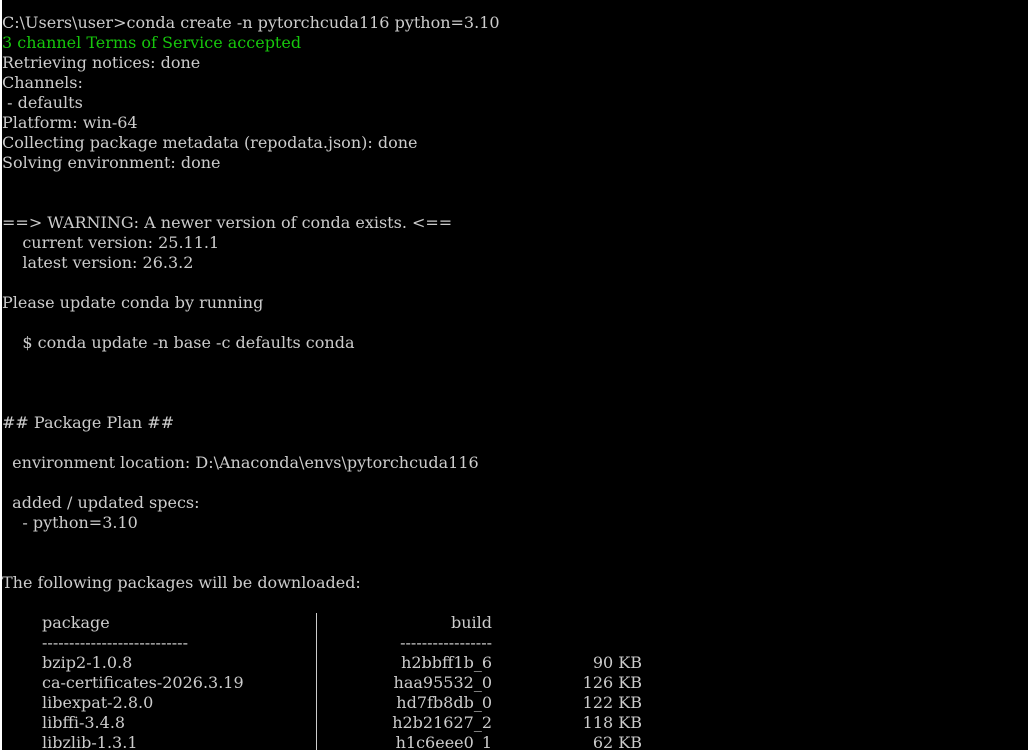  I want to click on table-row: libzlib-1.3.1 h1c6eee0_1 62 KB, so click(512, 741).